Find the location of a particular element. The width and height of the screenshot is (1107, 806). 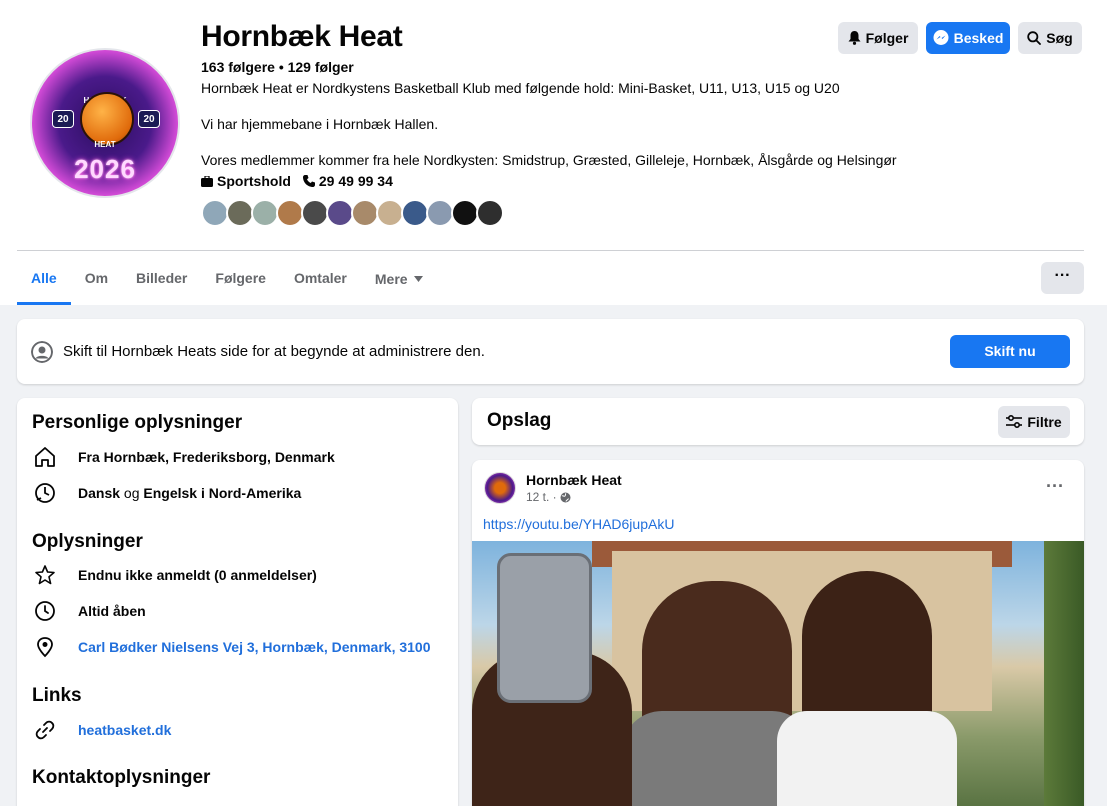

badge-left-number: 20 is located at coordinates (63, 119).